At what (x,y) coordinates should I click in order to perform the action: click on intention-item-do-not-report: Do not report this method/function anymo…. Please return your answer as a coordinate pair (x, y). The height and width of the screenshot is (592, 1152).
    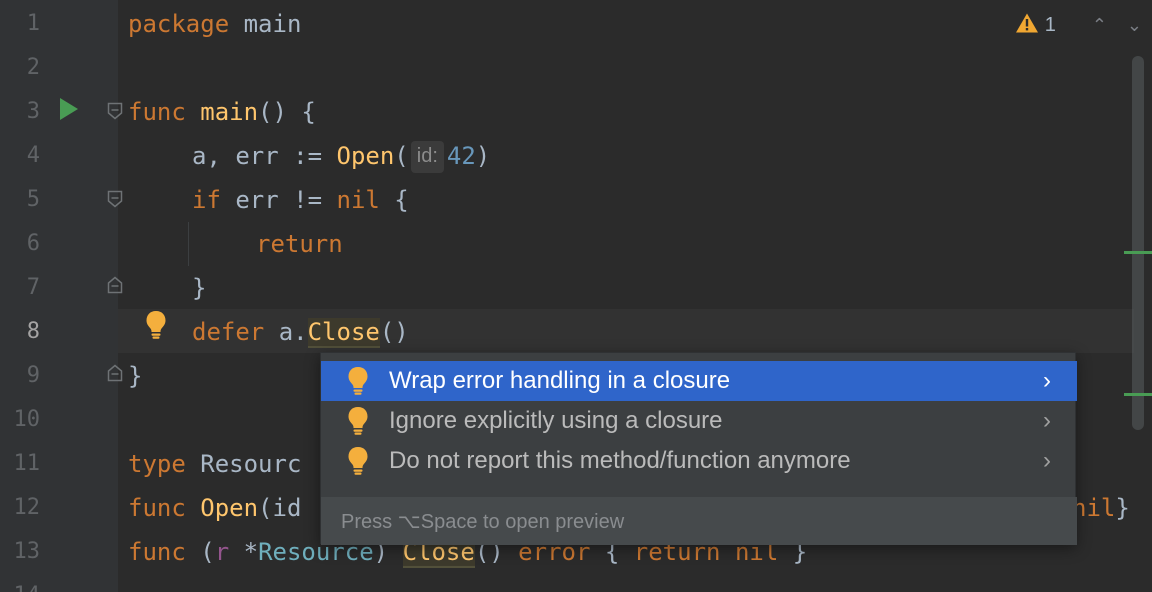
    Looking at the image, I should click on (699, 461).